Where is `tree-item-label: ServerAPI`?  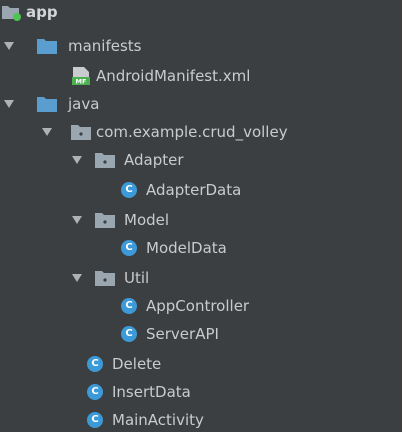 tree-item-label: ServerAPI is located at coordinates (182, 334).